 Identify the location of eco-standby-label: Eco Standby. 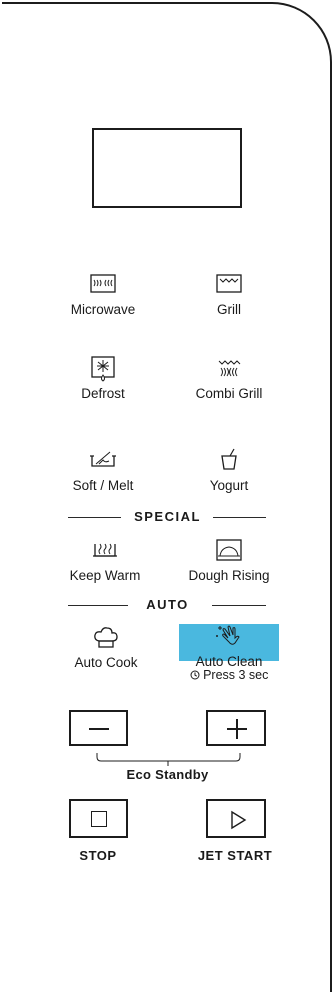
(167, 774).